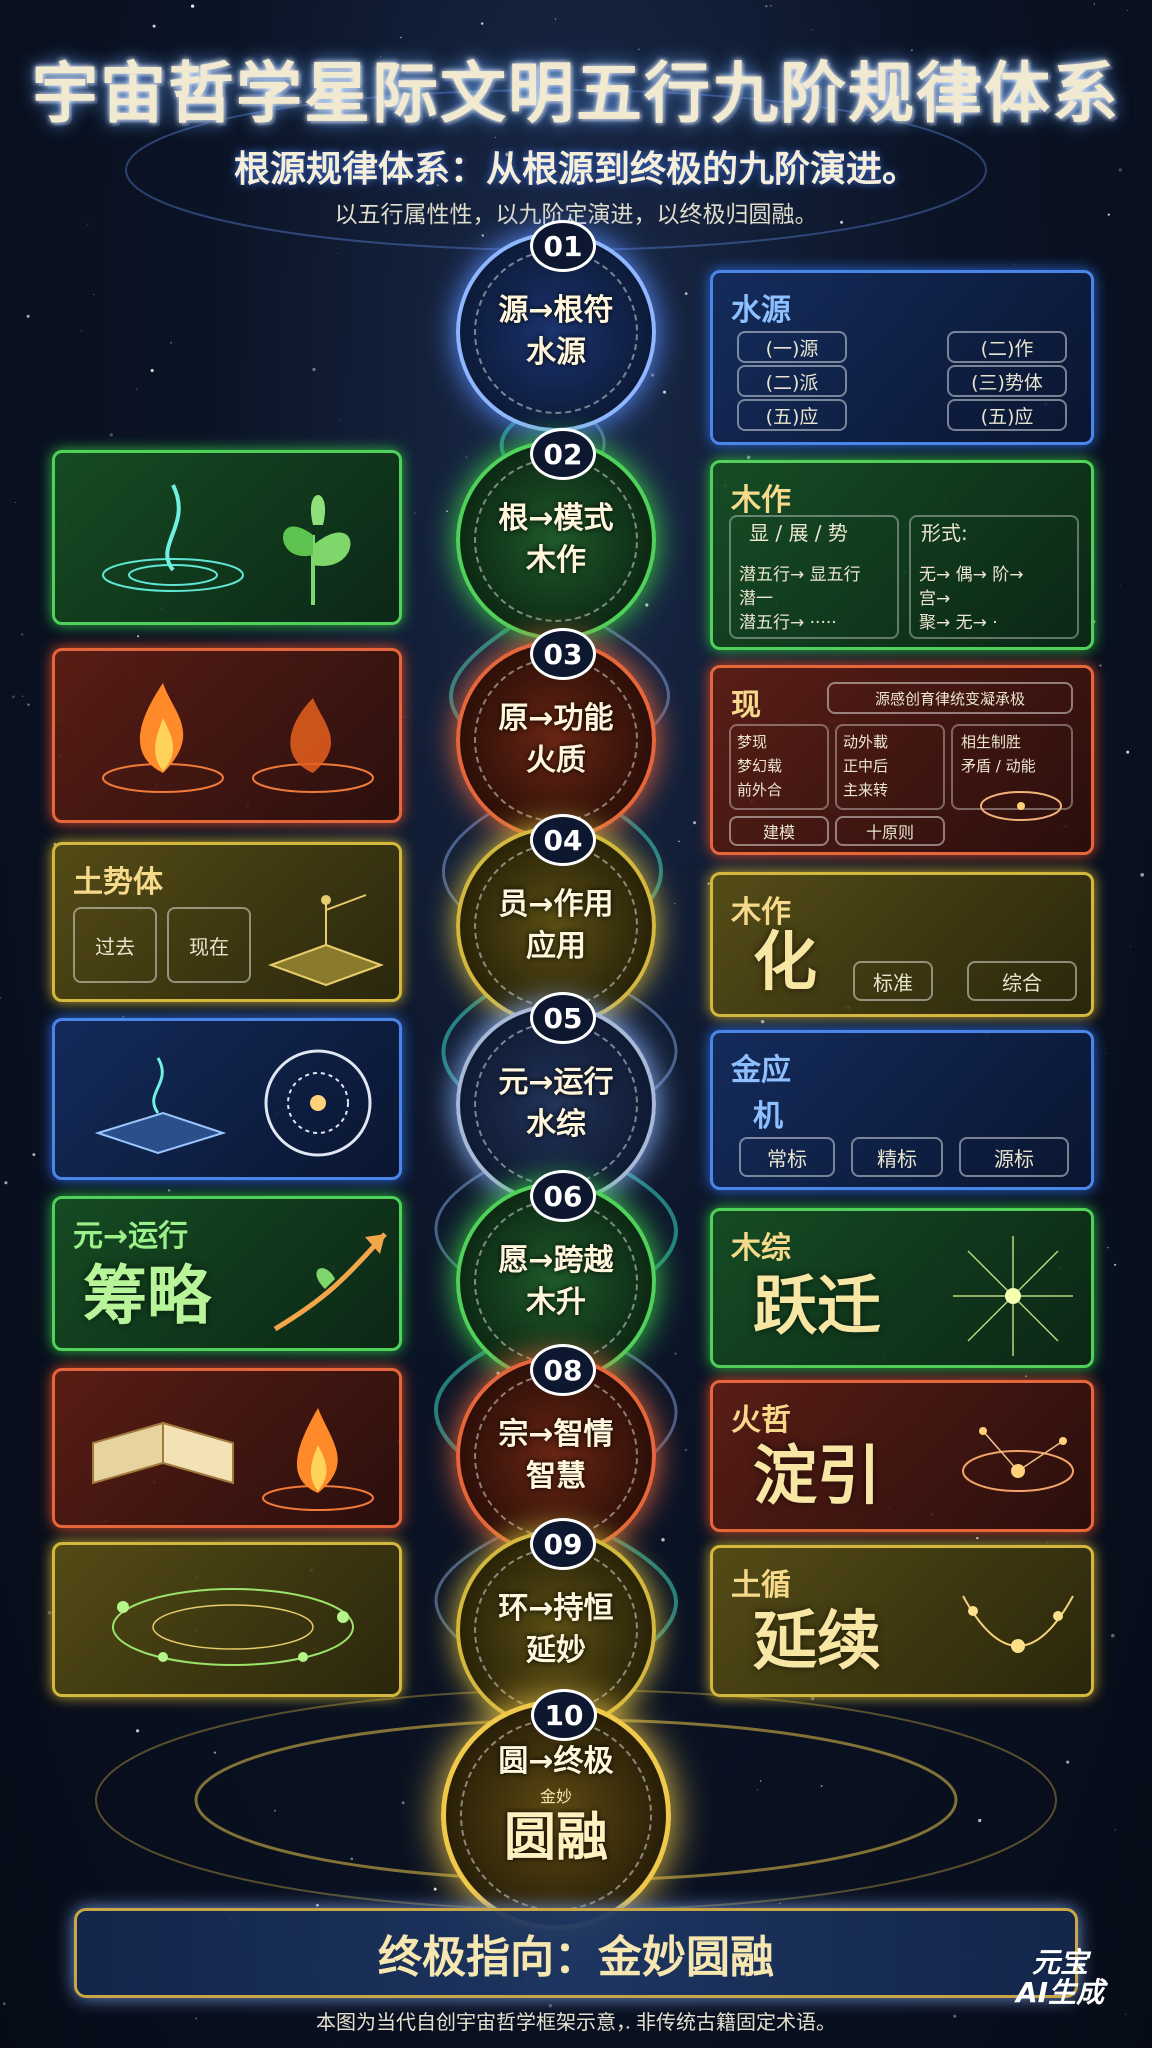 The width and height of the screenshot is (1152, 2048). Describe the element at coordinates (971, 575) in the screenshot. I see `line: 无→ 偶→ 阶→` at that location.